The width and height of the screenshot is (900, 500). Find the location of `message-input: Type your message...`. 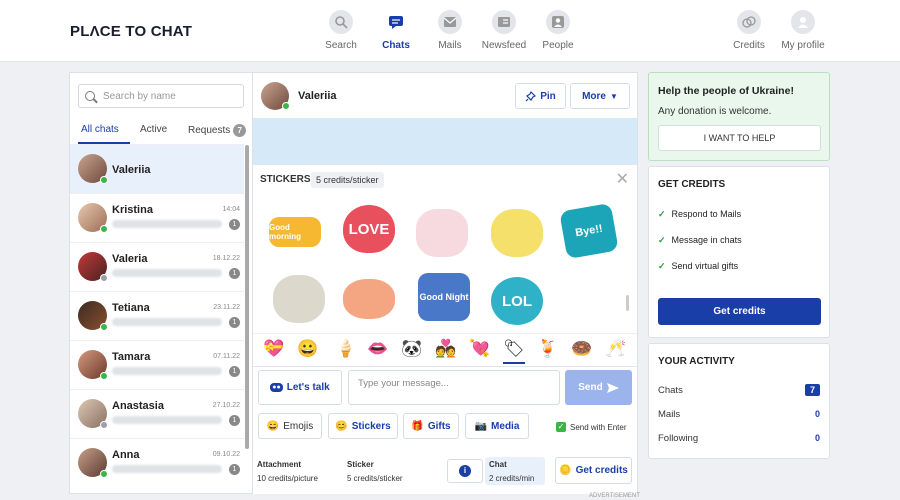

message-input: Type your message... is located at coordinates (454, 387).